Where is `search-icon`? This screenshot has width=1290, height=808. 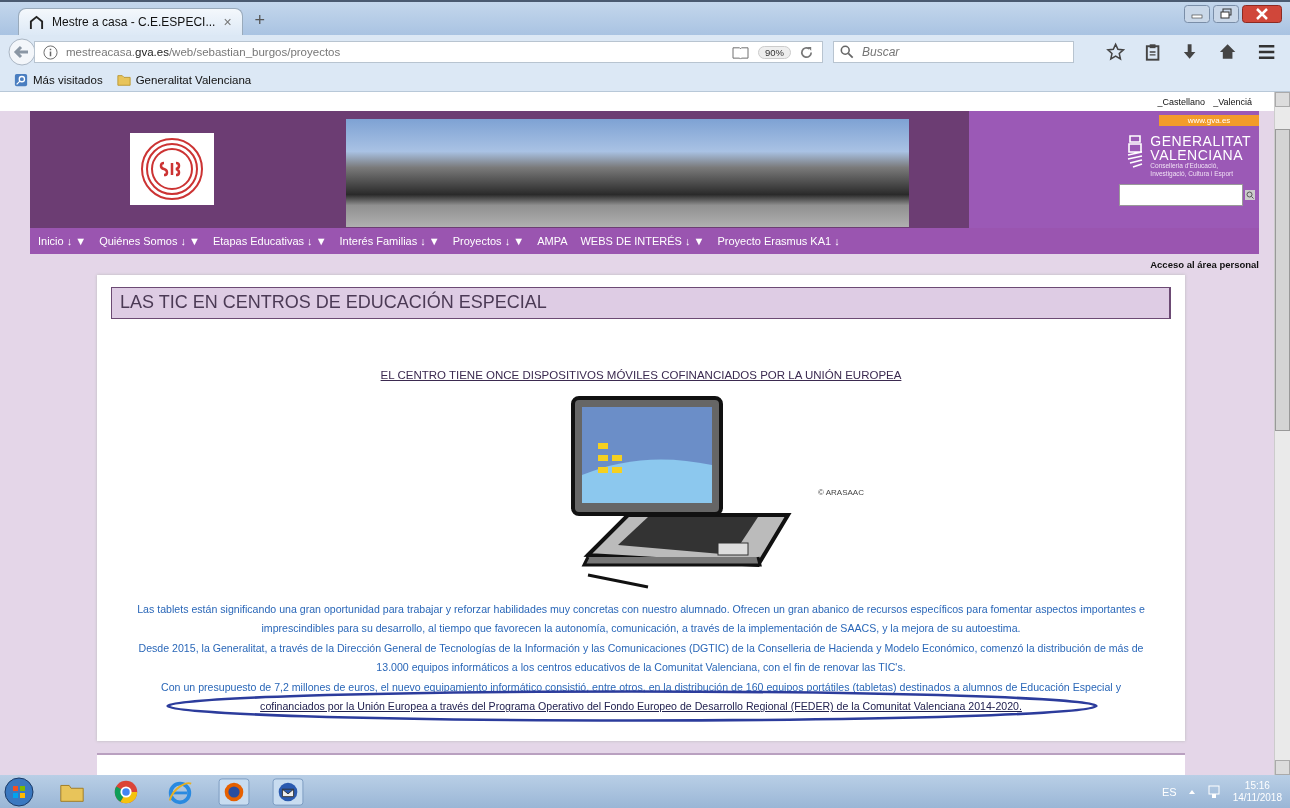
search-icon is located at coordinates (847, 52).